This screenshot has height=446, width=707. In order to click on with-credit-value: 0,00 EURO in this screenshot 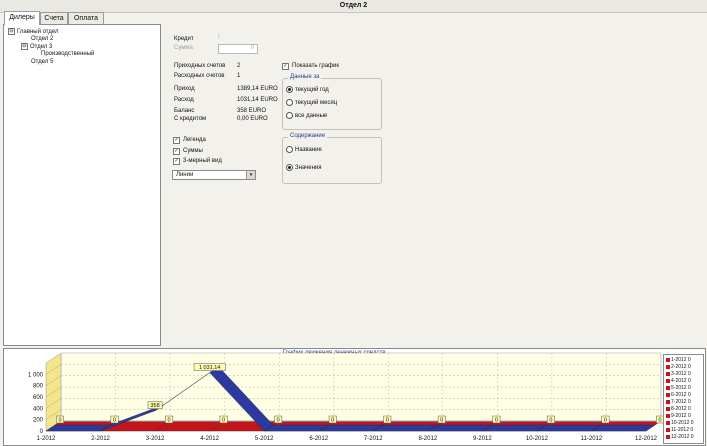, I will do `click(252, 119)`.